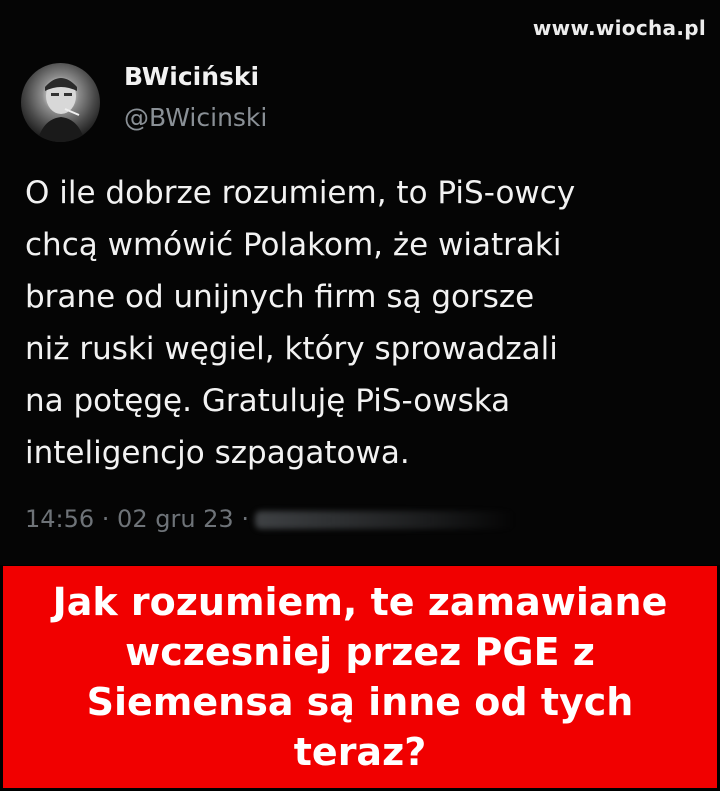 Image resolution: width=720 pixels, height=791 pixels. What do you see at coordinates (619, 28) in the screenshot?
I see `site-watermark: www.wiocha.pl` at bounding box center [619, 28].